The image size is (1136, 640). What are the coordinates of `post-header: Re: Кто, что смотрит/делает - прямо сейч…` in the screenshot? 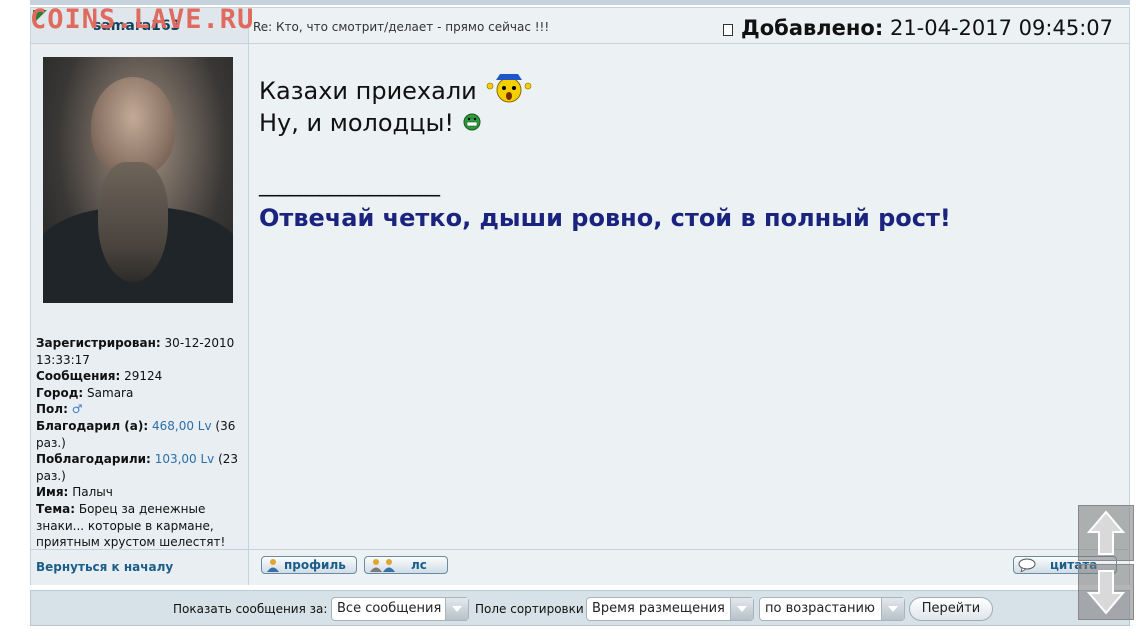 It's located at (689, 26).